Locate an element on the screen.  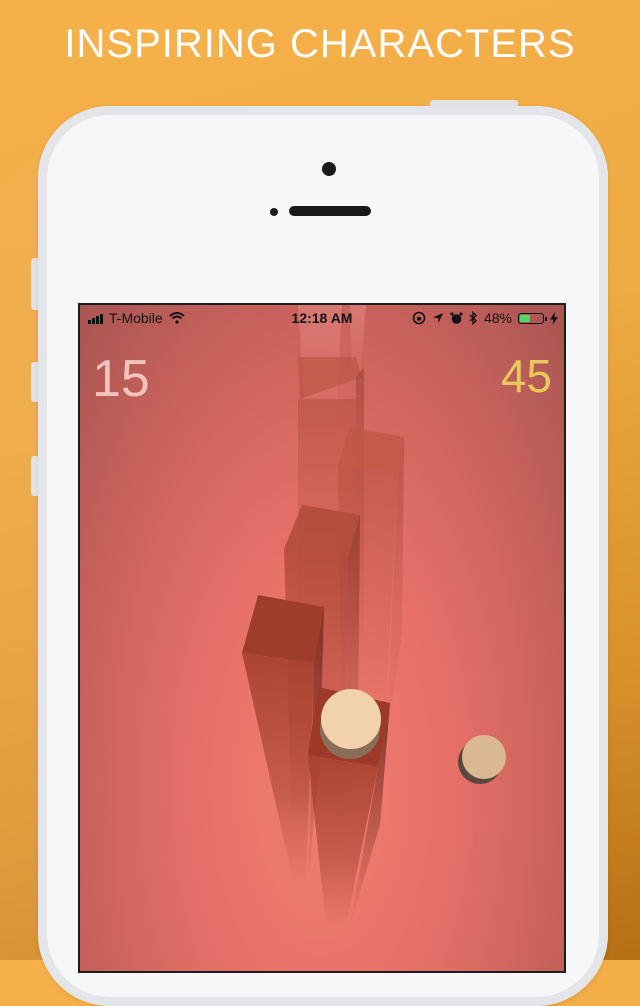
front-camera is located at coordinates (329, 169).